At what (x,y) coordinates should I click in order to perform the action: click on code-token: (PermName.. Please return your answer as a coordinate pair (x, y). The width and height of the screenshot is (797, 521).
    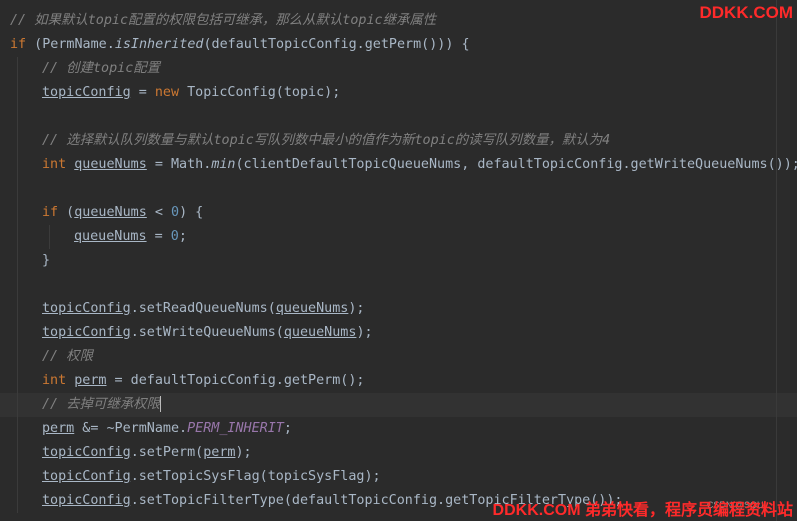
    Looking at the image, I should click on (70, 44).